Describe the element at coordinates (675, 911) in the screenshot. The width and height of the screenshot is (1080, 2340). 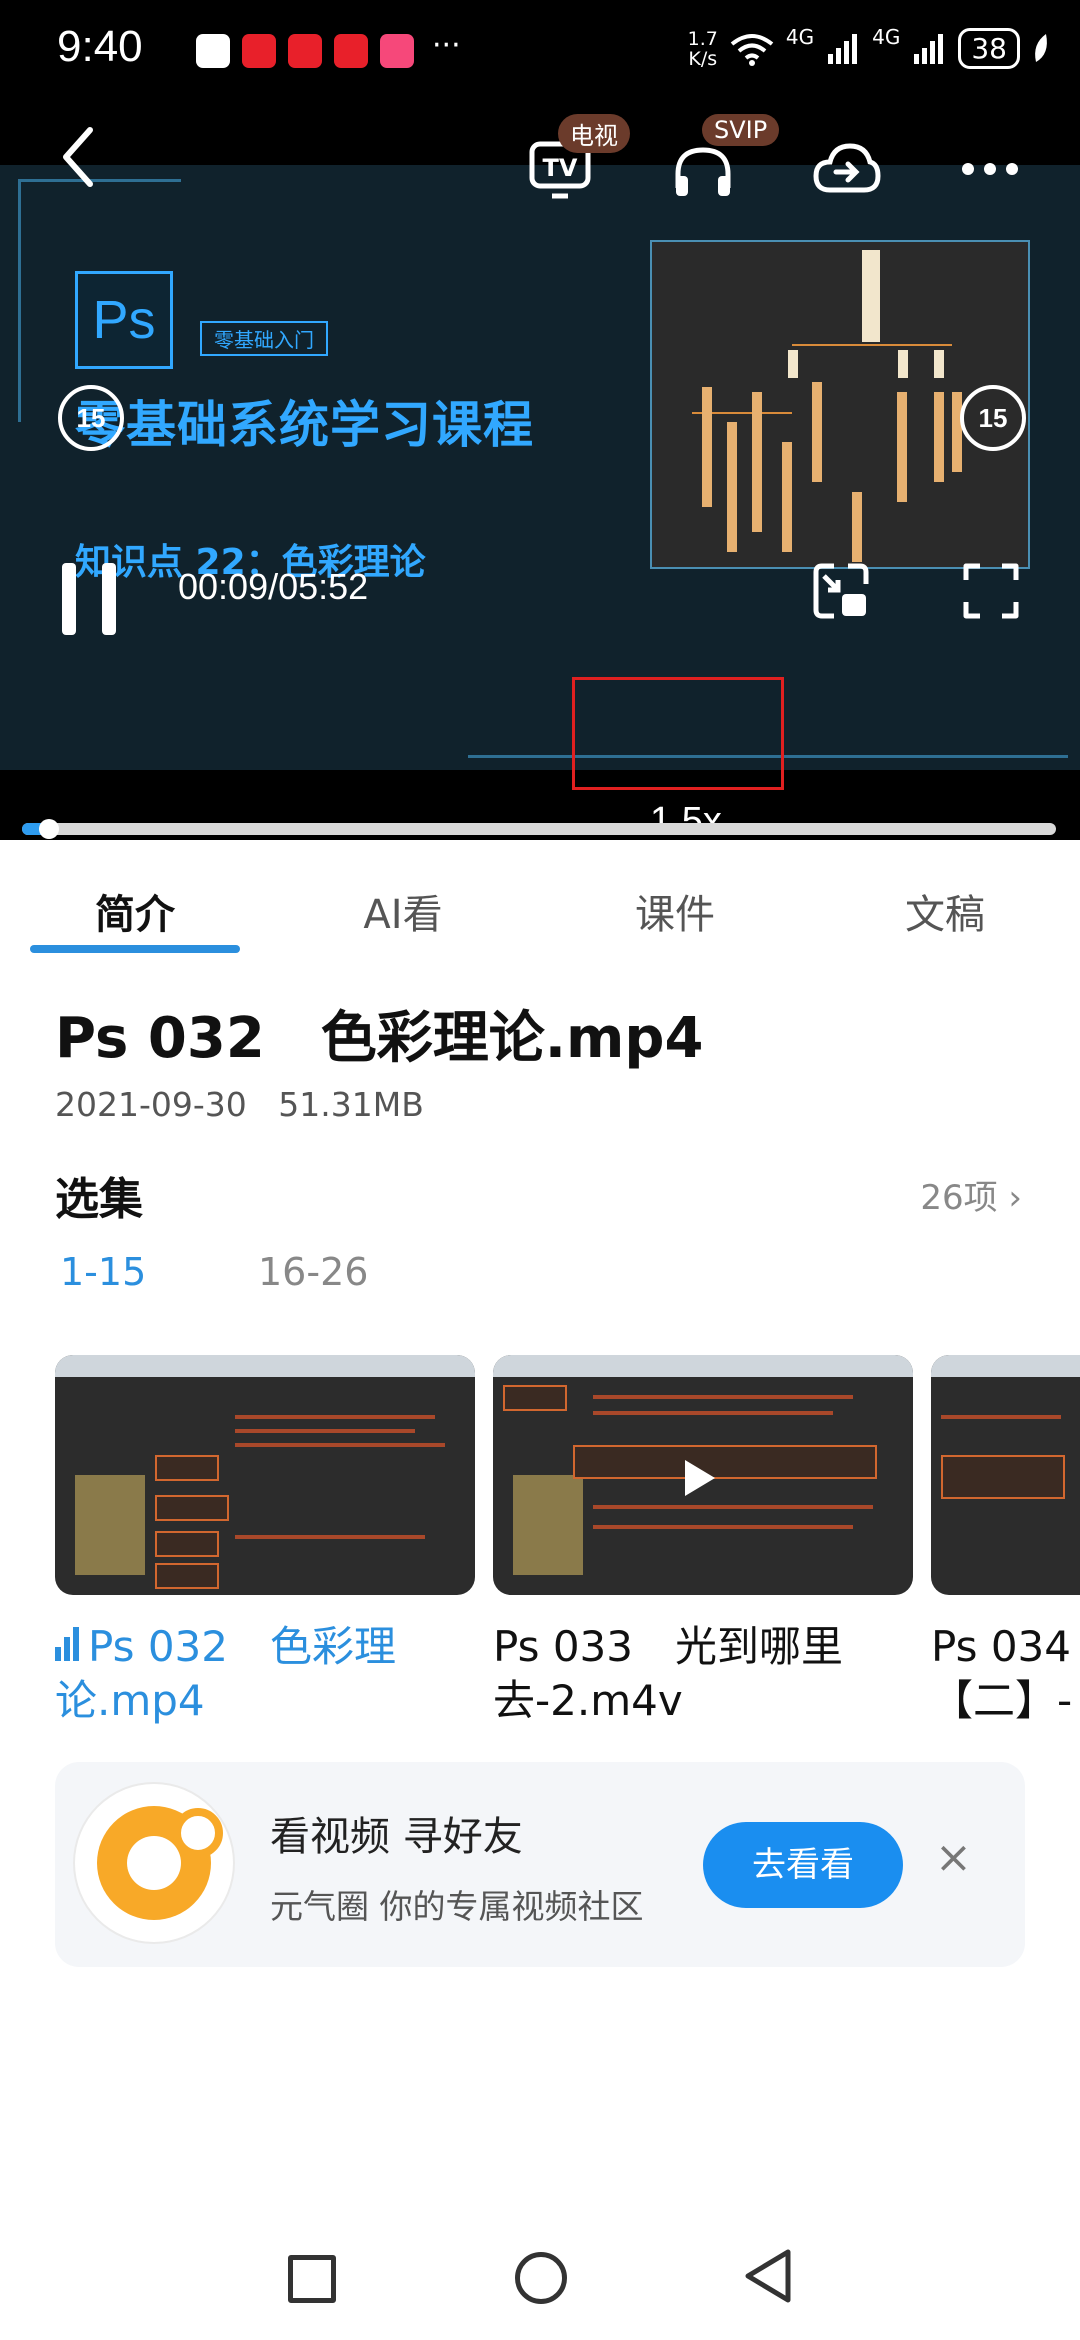
I see `tab-courseware: 课件` at that location.